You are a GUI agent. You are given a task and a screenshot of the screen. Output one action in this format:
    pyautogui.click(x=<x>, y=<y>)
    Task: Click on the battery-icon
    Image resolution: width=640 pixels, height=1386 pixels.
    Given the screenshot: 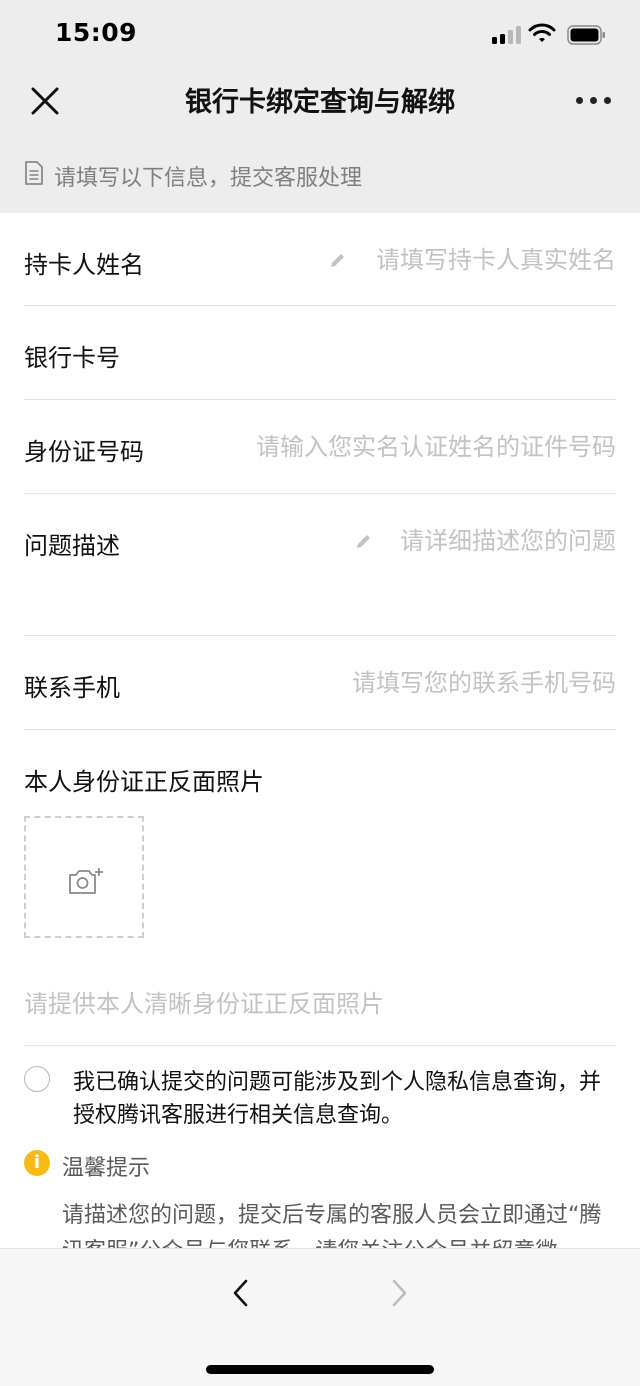 What is the action you would take?
    pyautogui.click(x=586, y=35)
    